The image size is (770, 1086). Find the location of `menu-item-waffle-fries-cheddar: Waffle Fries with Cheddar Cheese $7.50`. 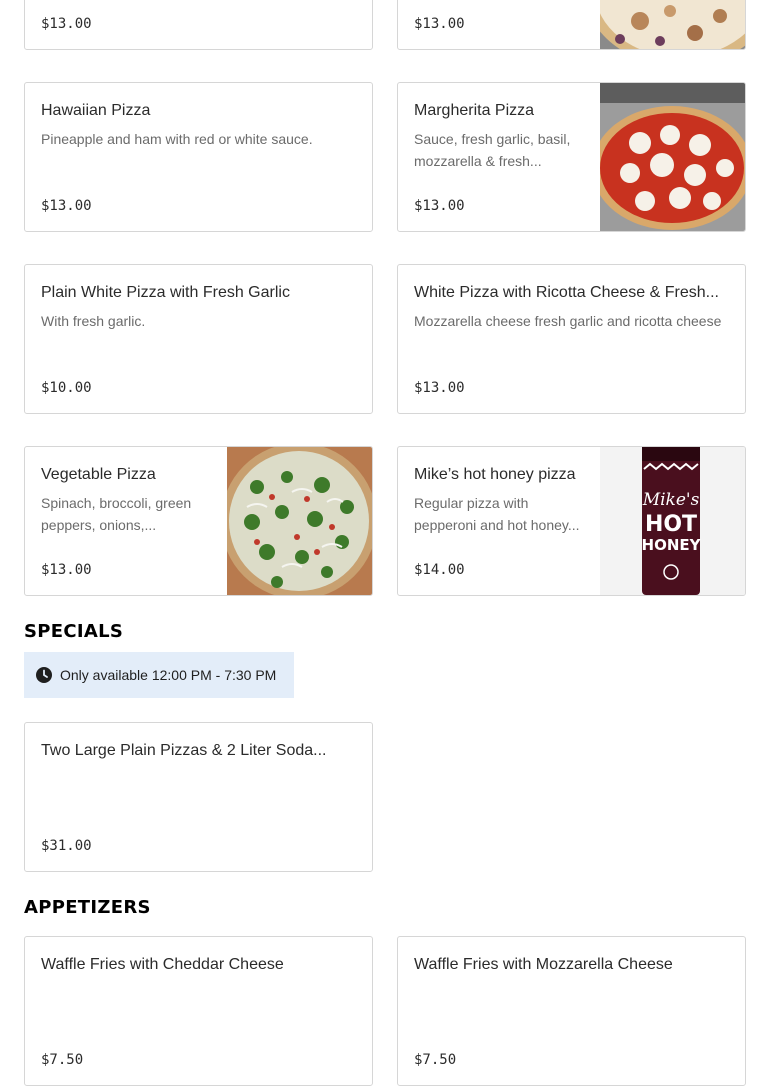

menu-item-waffle-fries-cheddar: Waffle Fries with Cheddar Cheese $7.50 is located at coordinates (198, 1011).